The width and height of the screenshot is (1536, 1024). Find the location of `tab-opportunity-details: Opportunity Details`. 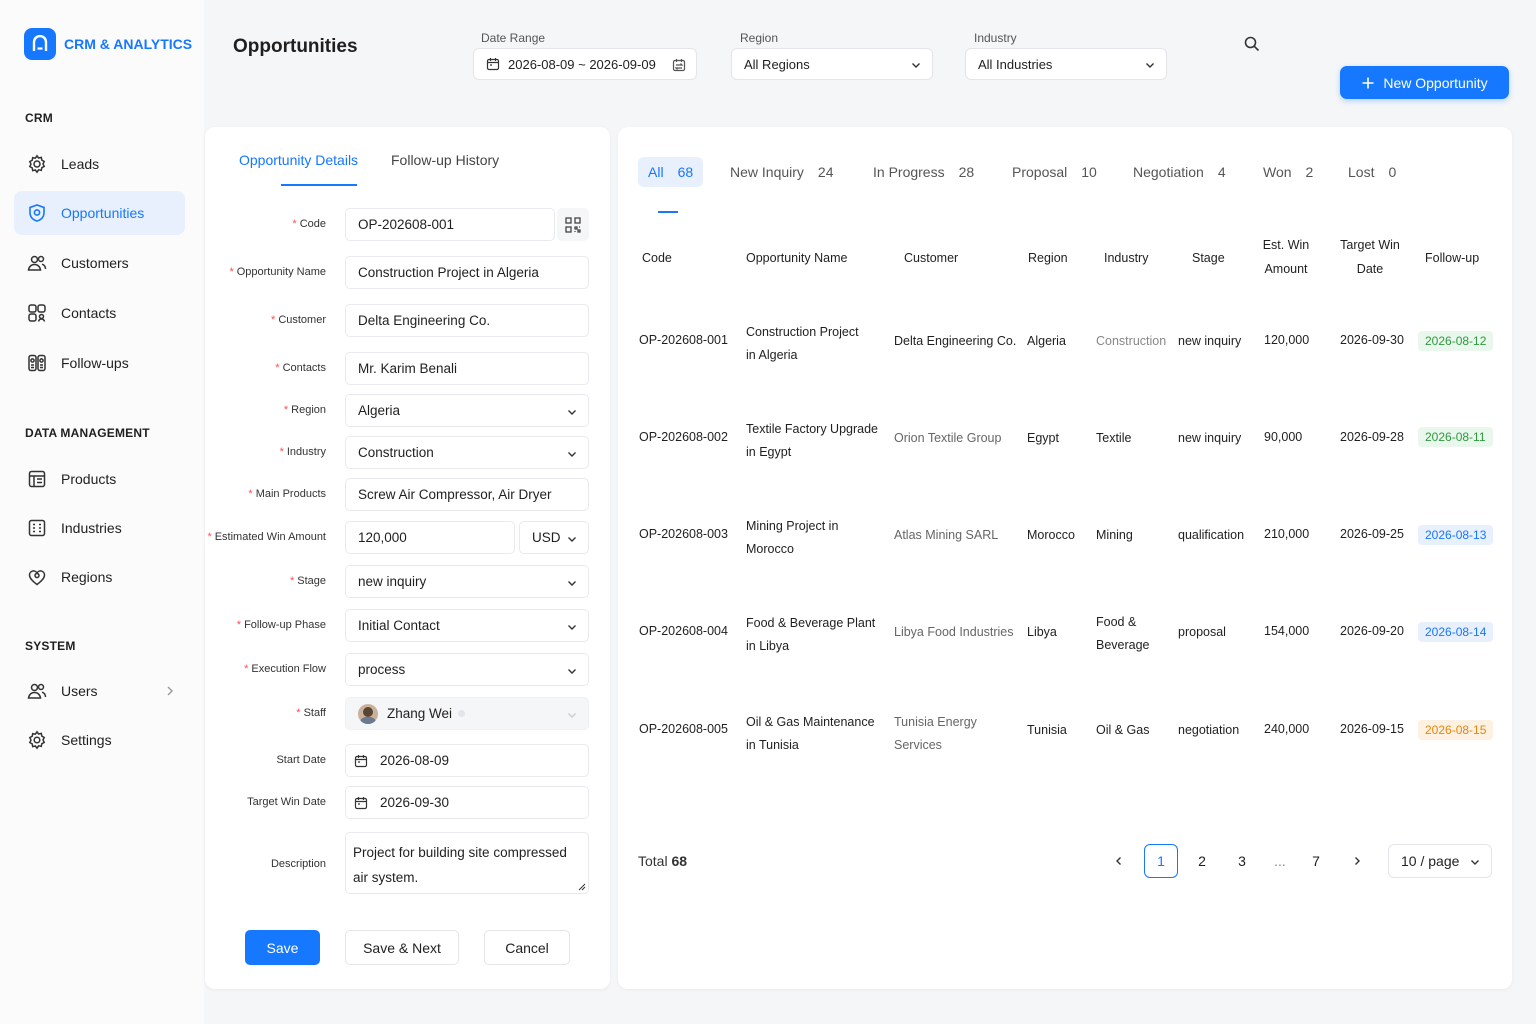

tab-opportunity-details: Opportunity Details is located at coordinates (298, 160).